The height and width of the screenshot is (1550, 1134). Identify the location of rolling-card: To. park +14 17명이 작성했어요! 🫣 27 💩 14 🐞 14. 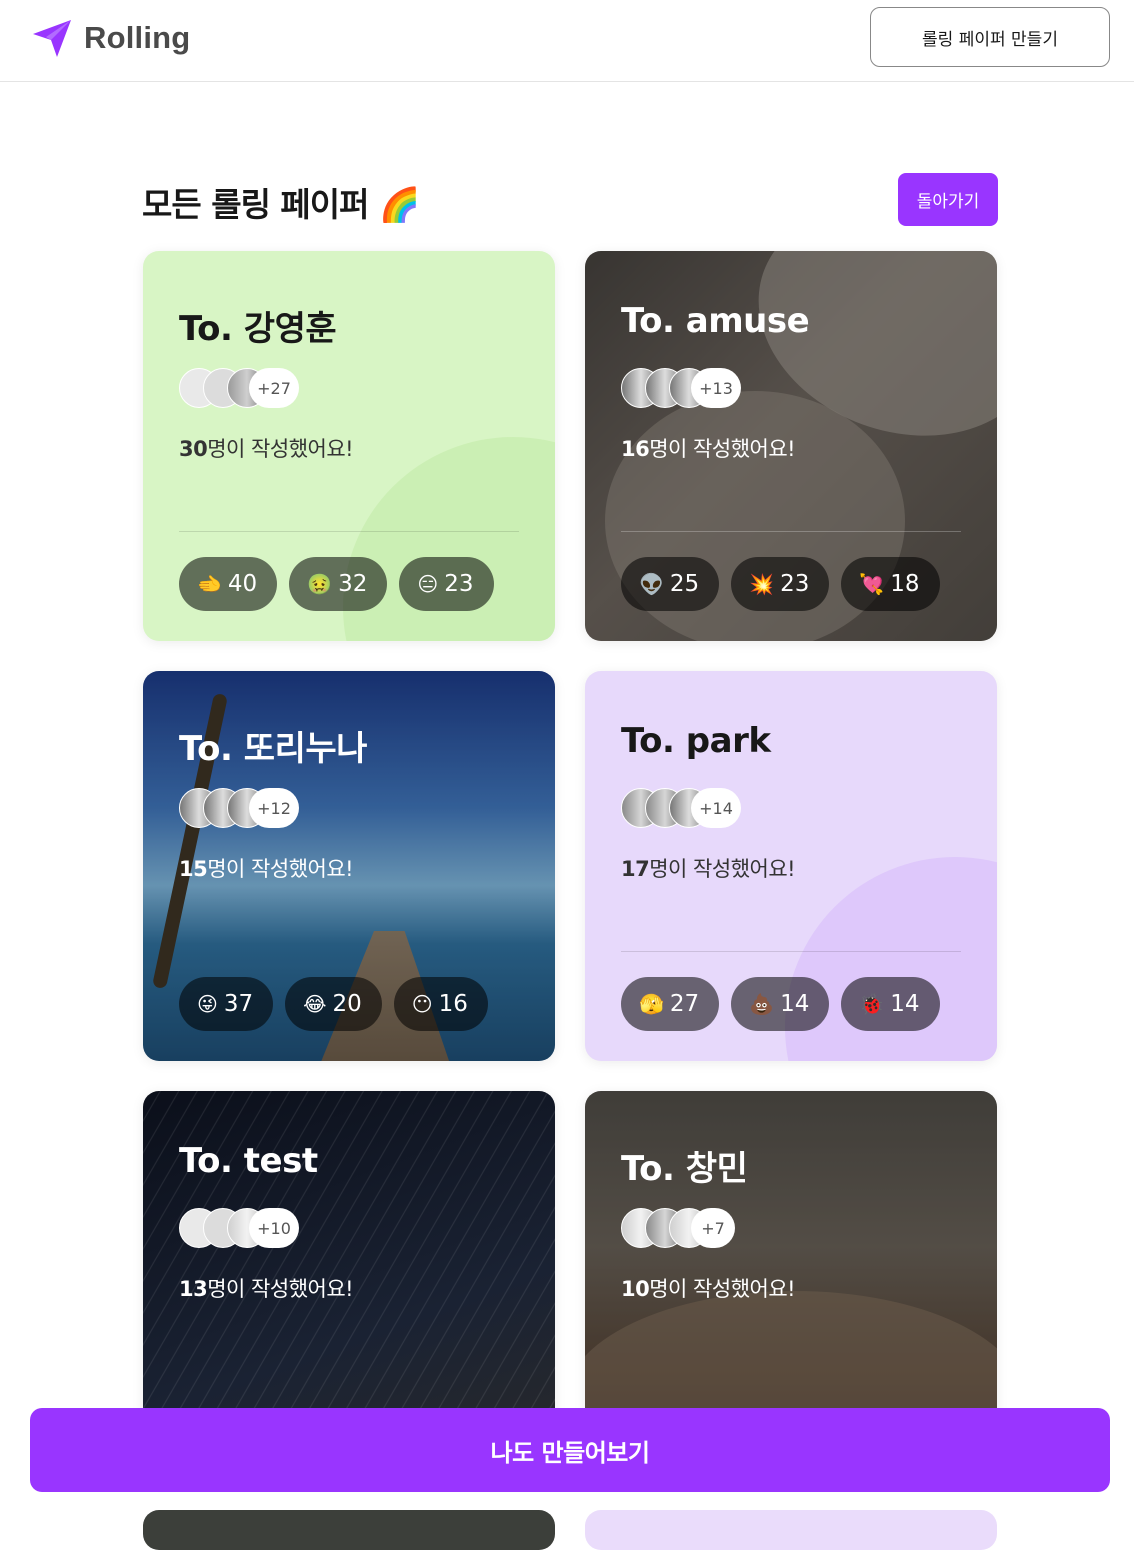
(791, 866).